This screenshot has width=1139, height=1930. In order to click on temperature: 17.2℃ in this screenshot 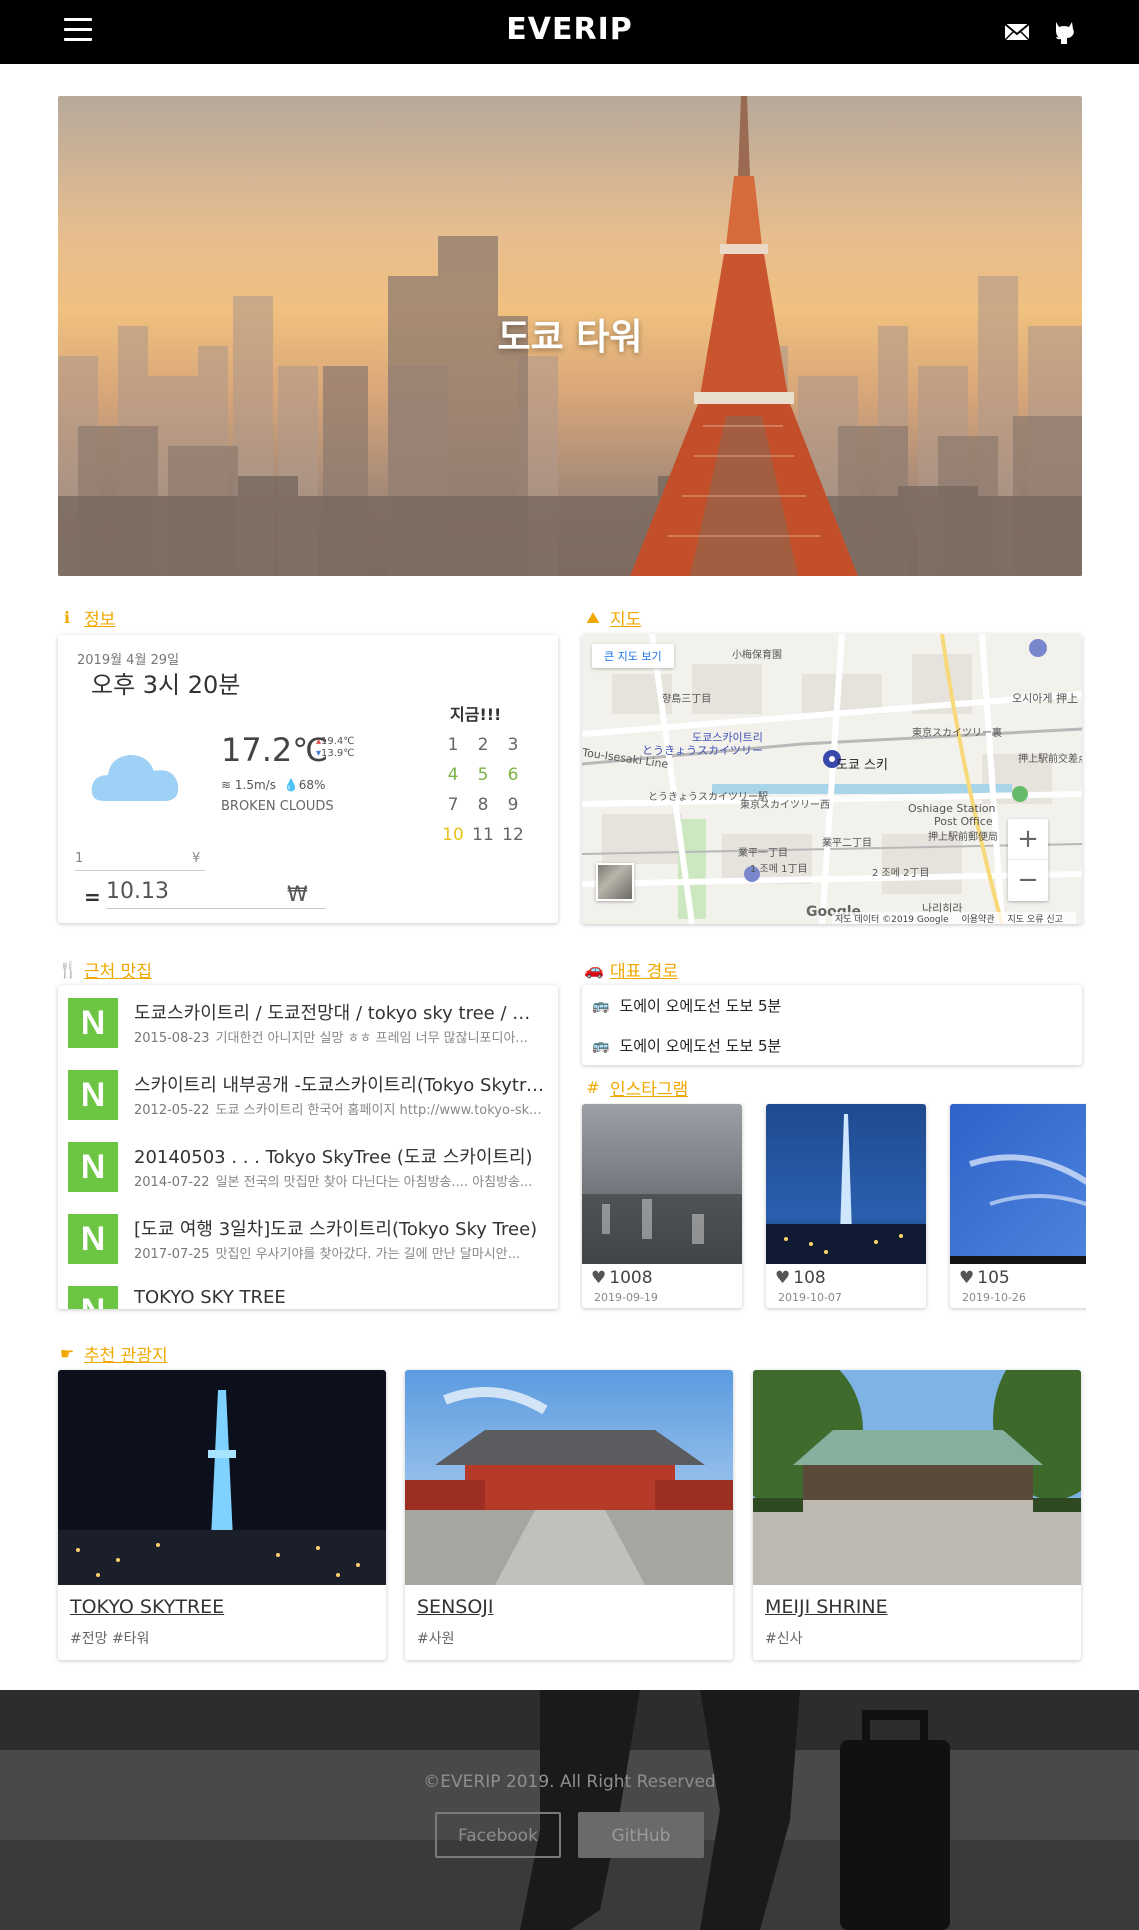, I will do `click(275, 750)`.